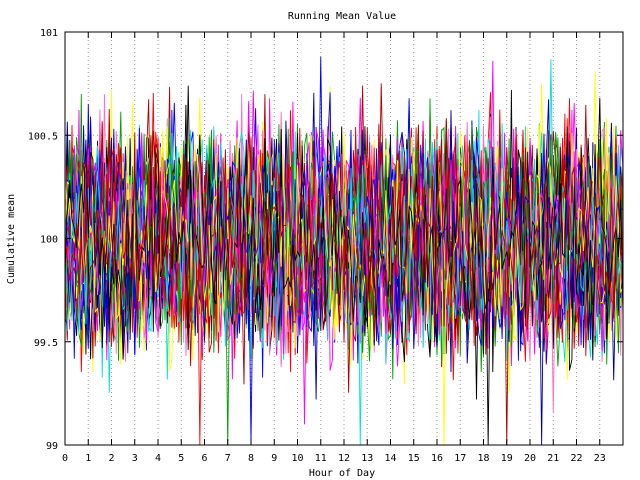  What do you see at coordinates (181, 458) in the screenshot?
I see `x-tick-label: 5` at bounding box center [181, 458].